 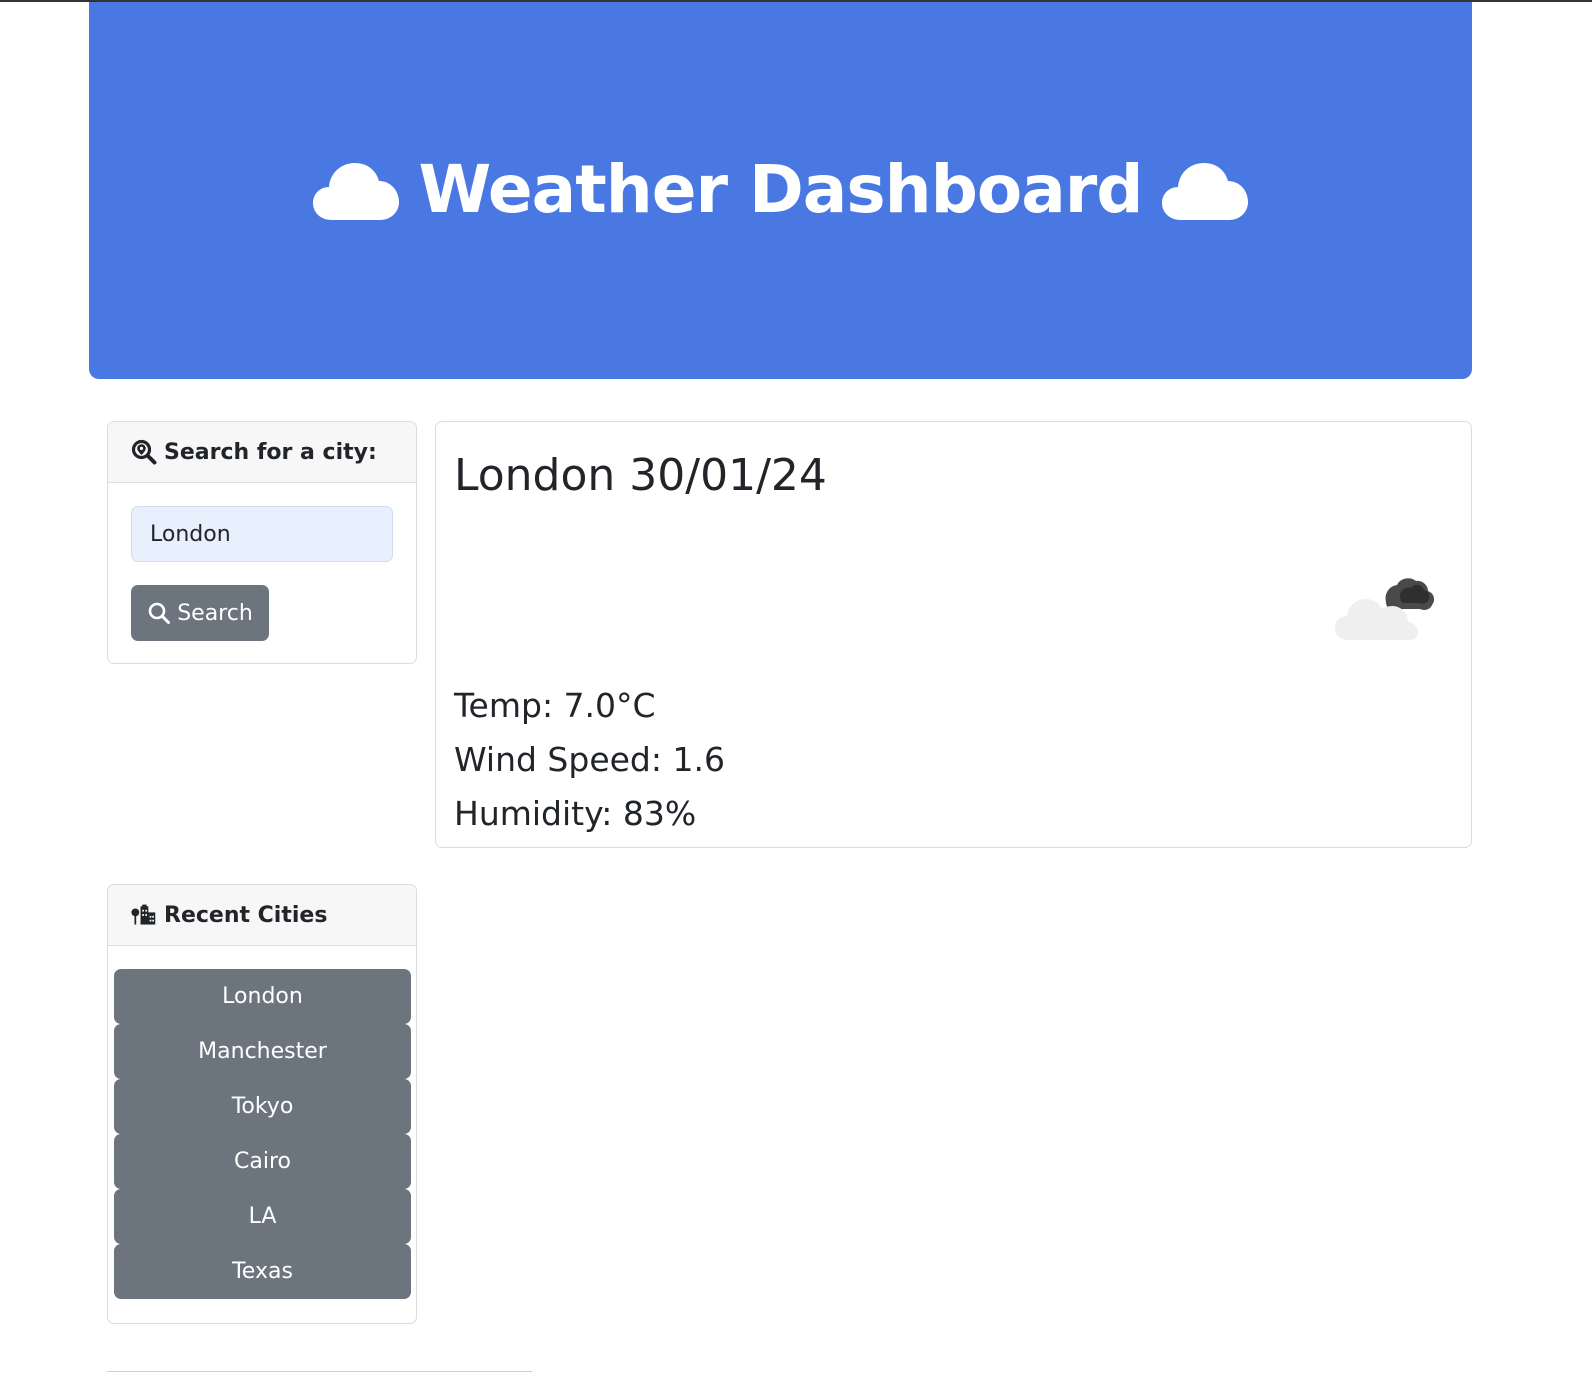 I want to click on search-card-header: Search for a city:, so click(x=262, y=452).